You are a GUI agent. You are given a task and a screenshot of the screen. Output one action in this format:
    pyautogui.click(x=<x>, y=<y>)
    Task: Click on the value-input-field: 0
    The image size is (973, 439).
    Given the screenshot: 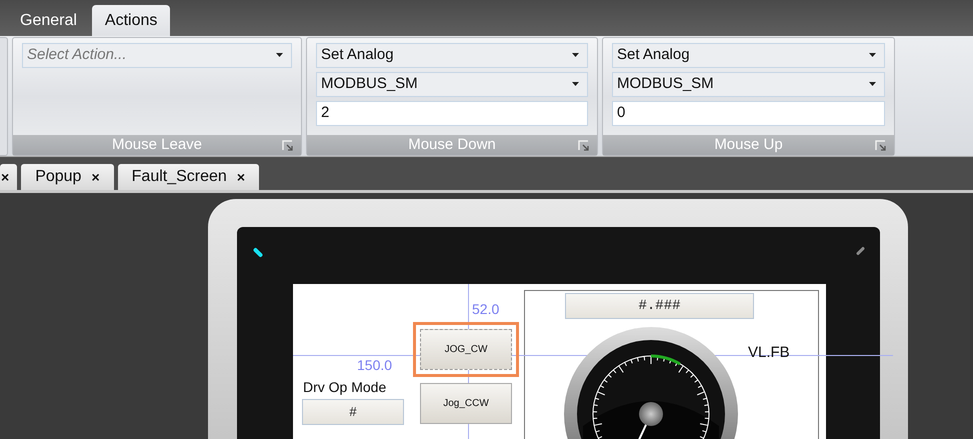 What is the action you would take?
    pyautogui.click(x=748, y=113)
    